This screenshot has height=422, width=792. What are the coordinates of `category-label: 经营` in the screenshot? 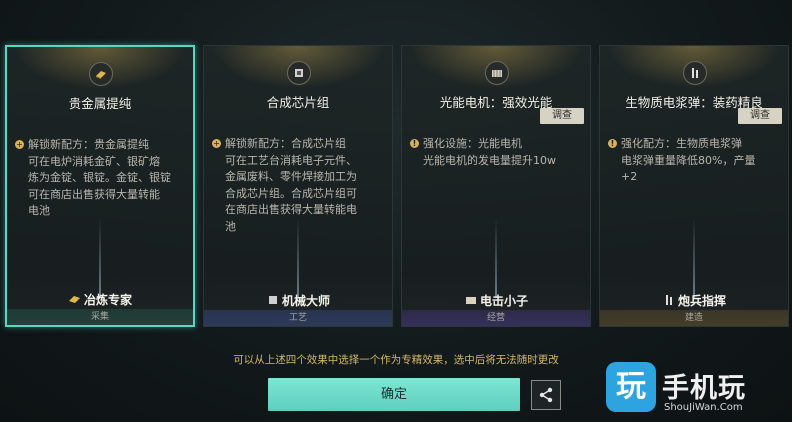 It's located at (496, 318).